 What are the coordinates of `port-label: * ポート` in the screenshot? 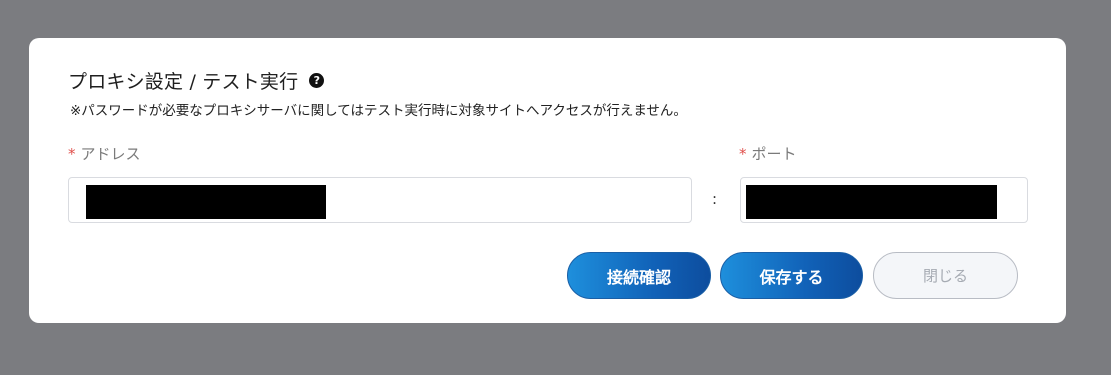 It's located at (768, 153).